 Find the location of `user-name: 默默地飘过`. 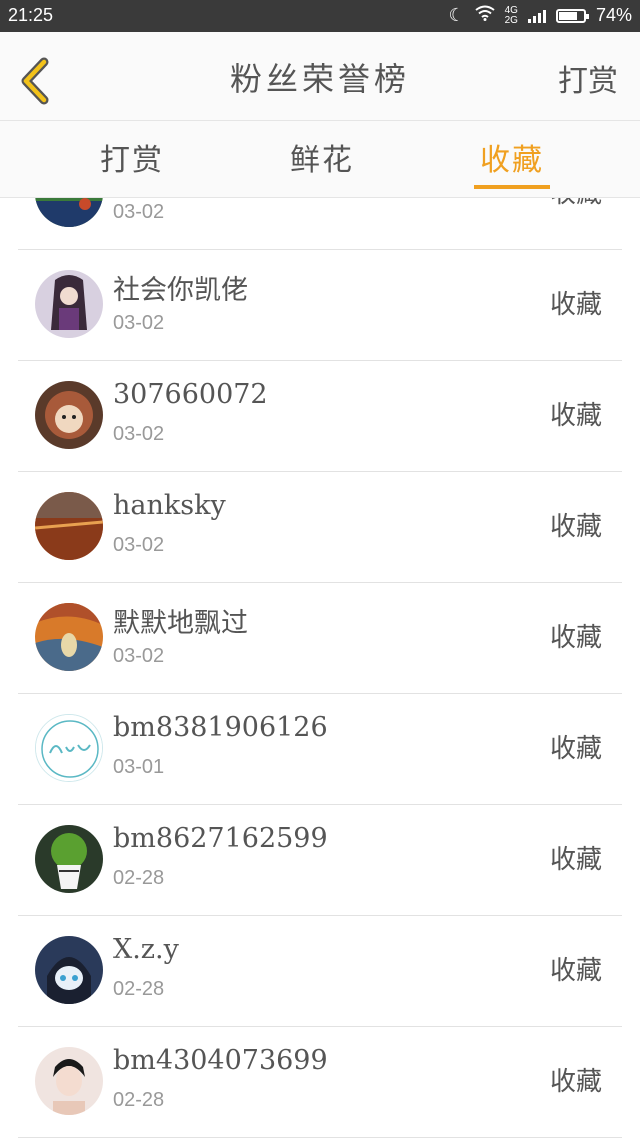

user-name: 默默地飘过 is located at coordinates (180, 623).